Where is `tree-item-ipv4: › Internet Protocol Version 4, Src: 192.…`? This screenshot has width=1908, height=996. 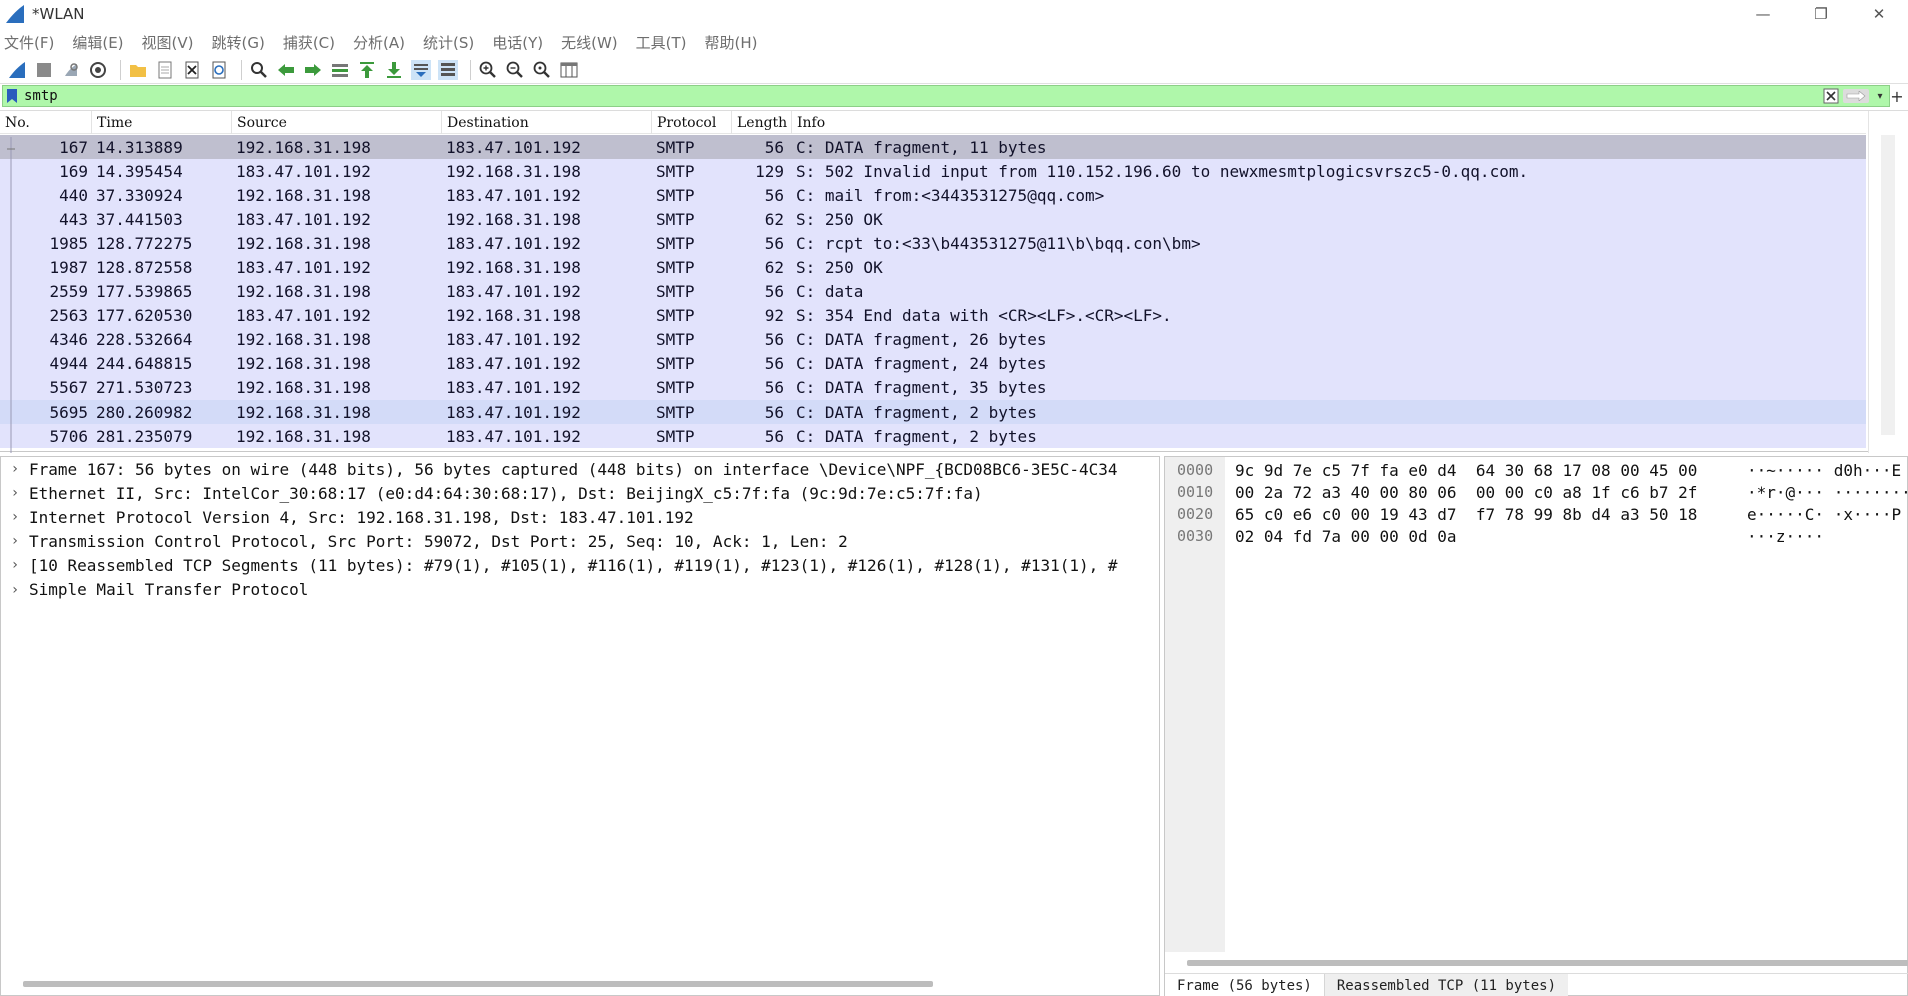
tree-item-ipv4: › Internet Protocol Version 4, Src: 192.… is located at coordinates (580, 517).